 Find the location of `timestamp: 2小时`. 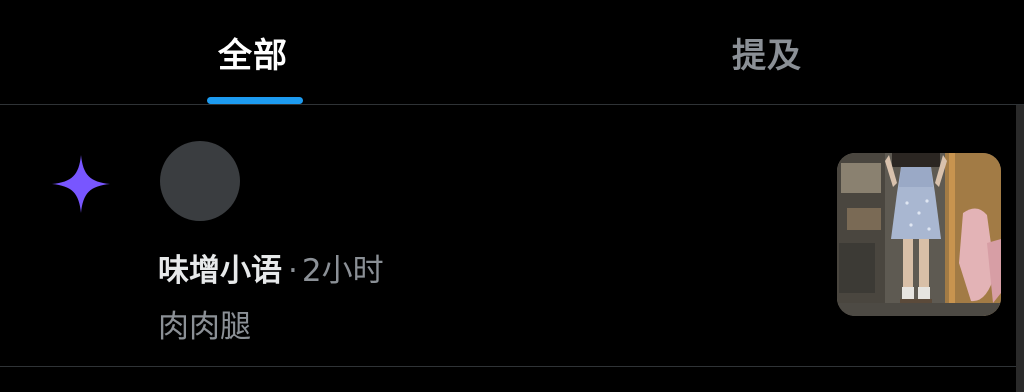

timestamp: 2小时 is located at coordinates (342, 271).